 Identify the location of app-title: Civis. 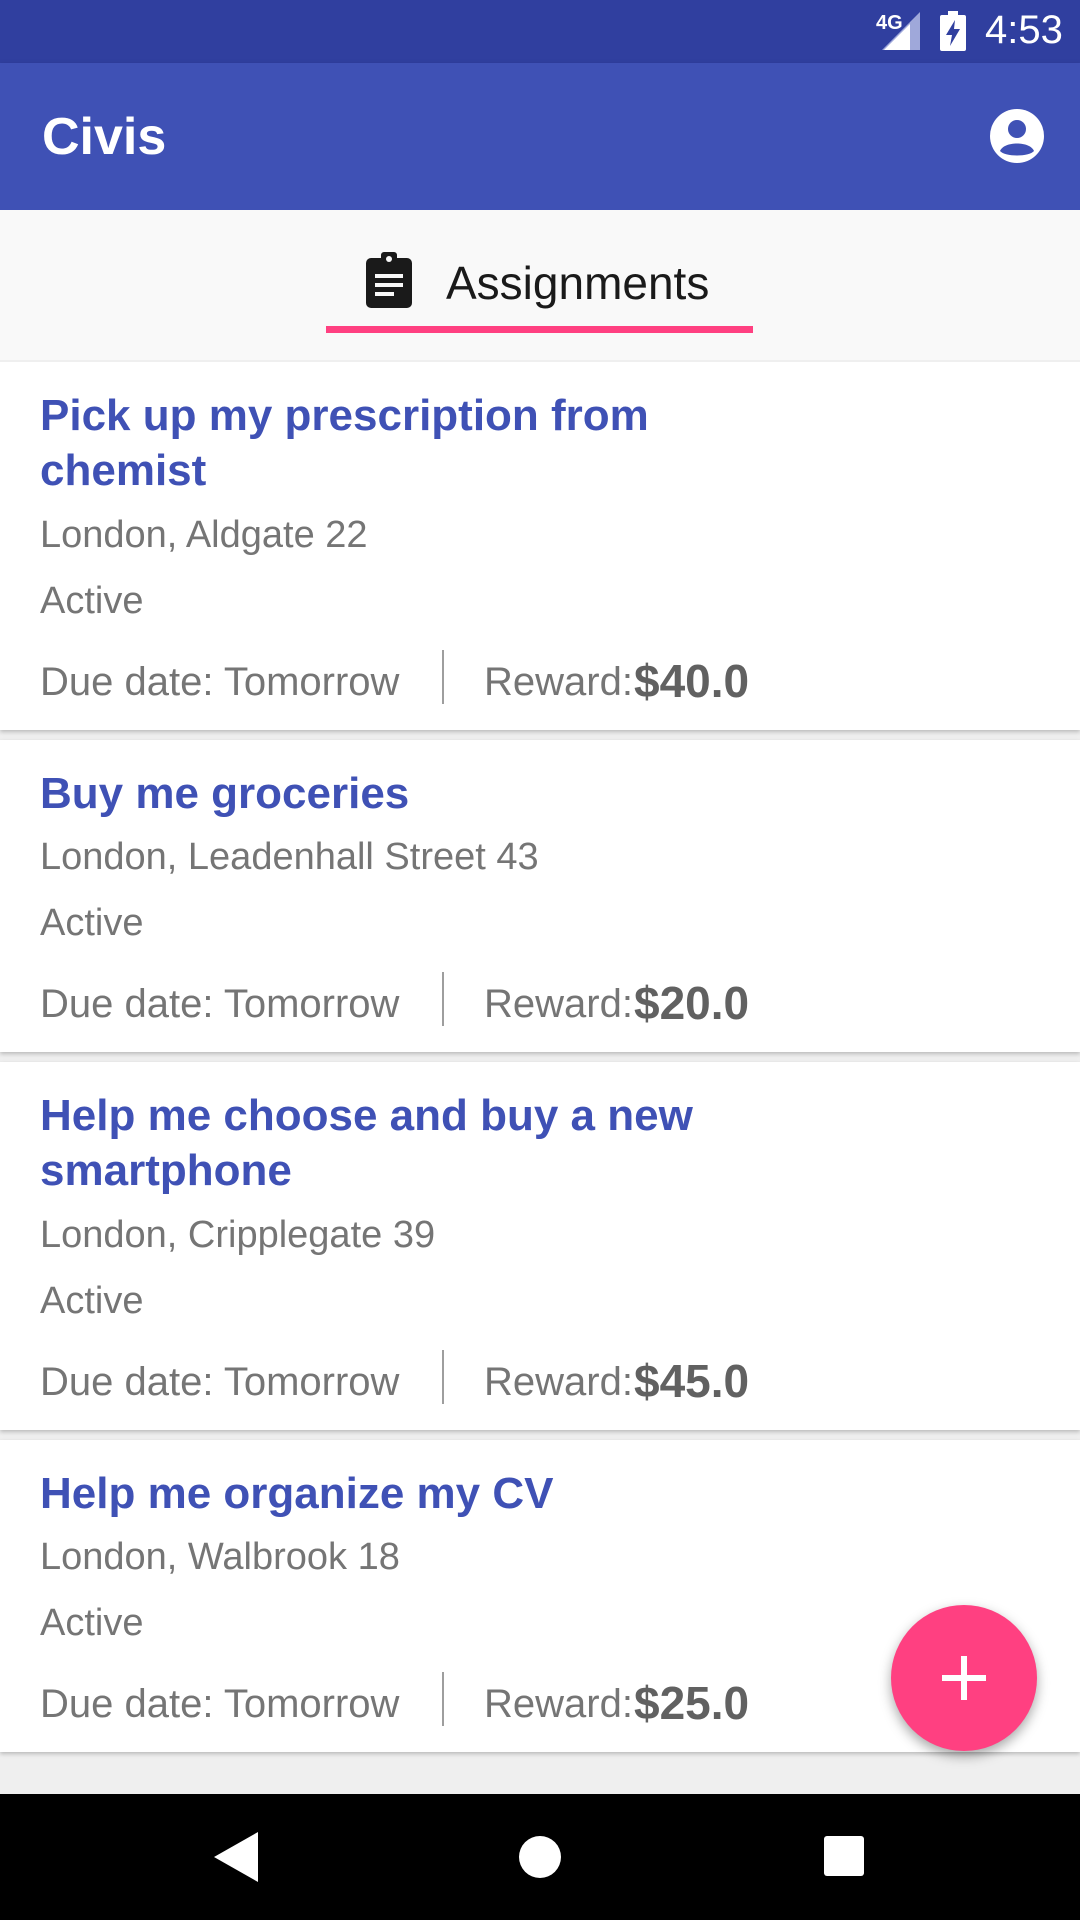
(104, 137).